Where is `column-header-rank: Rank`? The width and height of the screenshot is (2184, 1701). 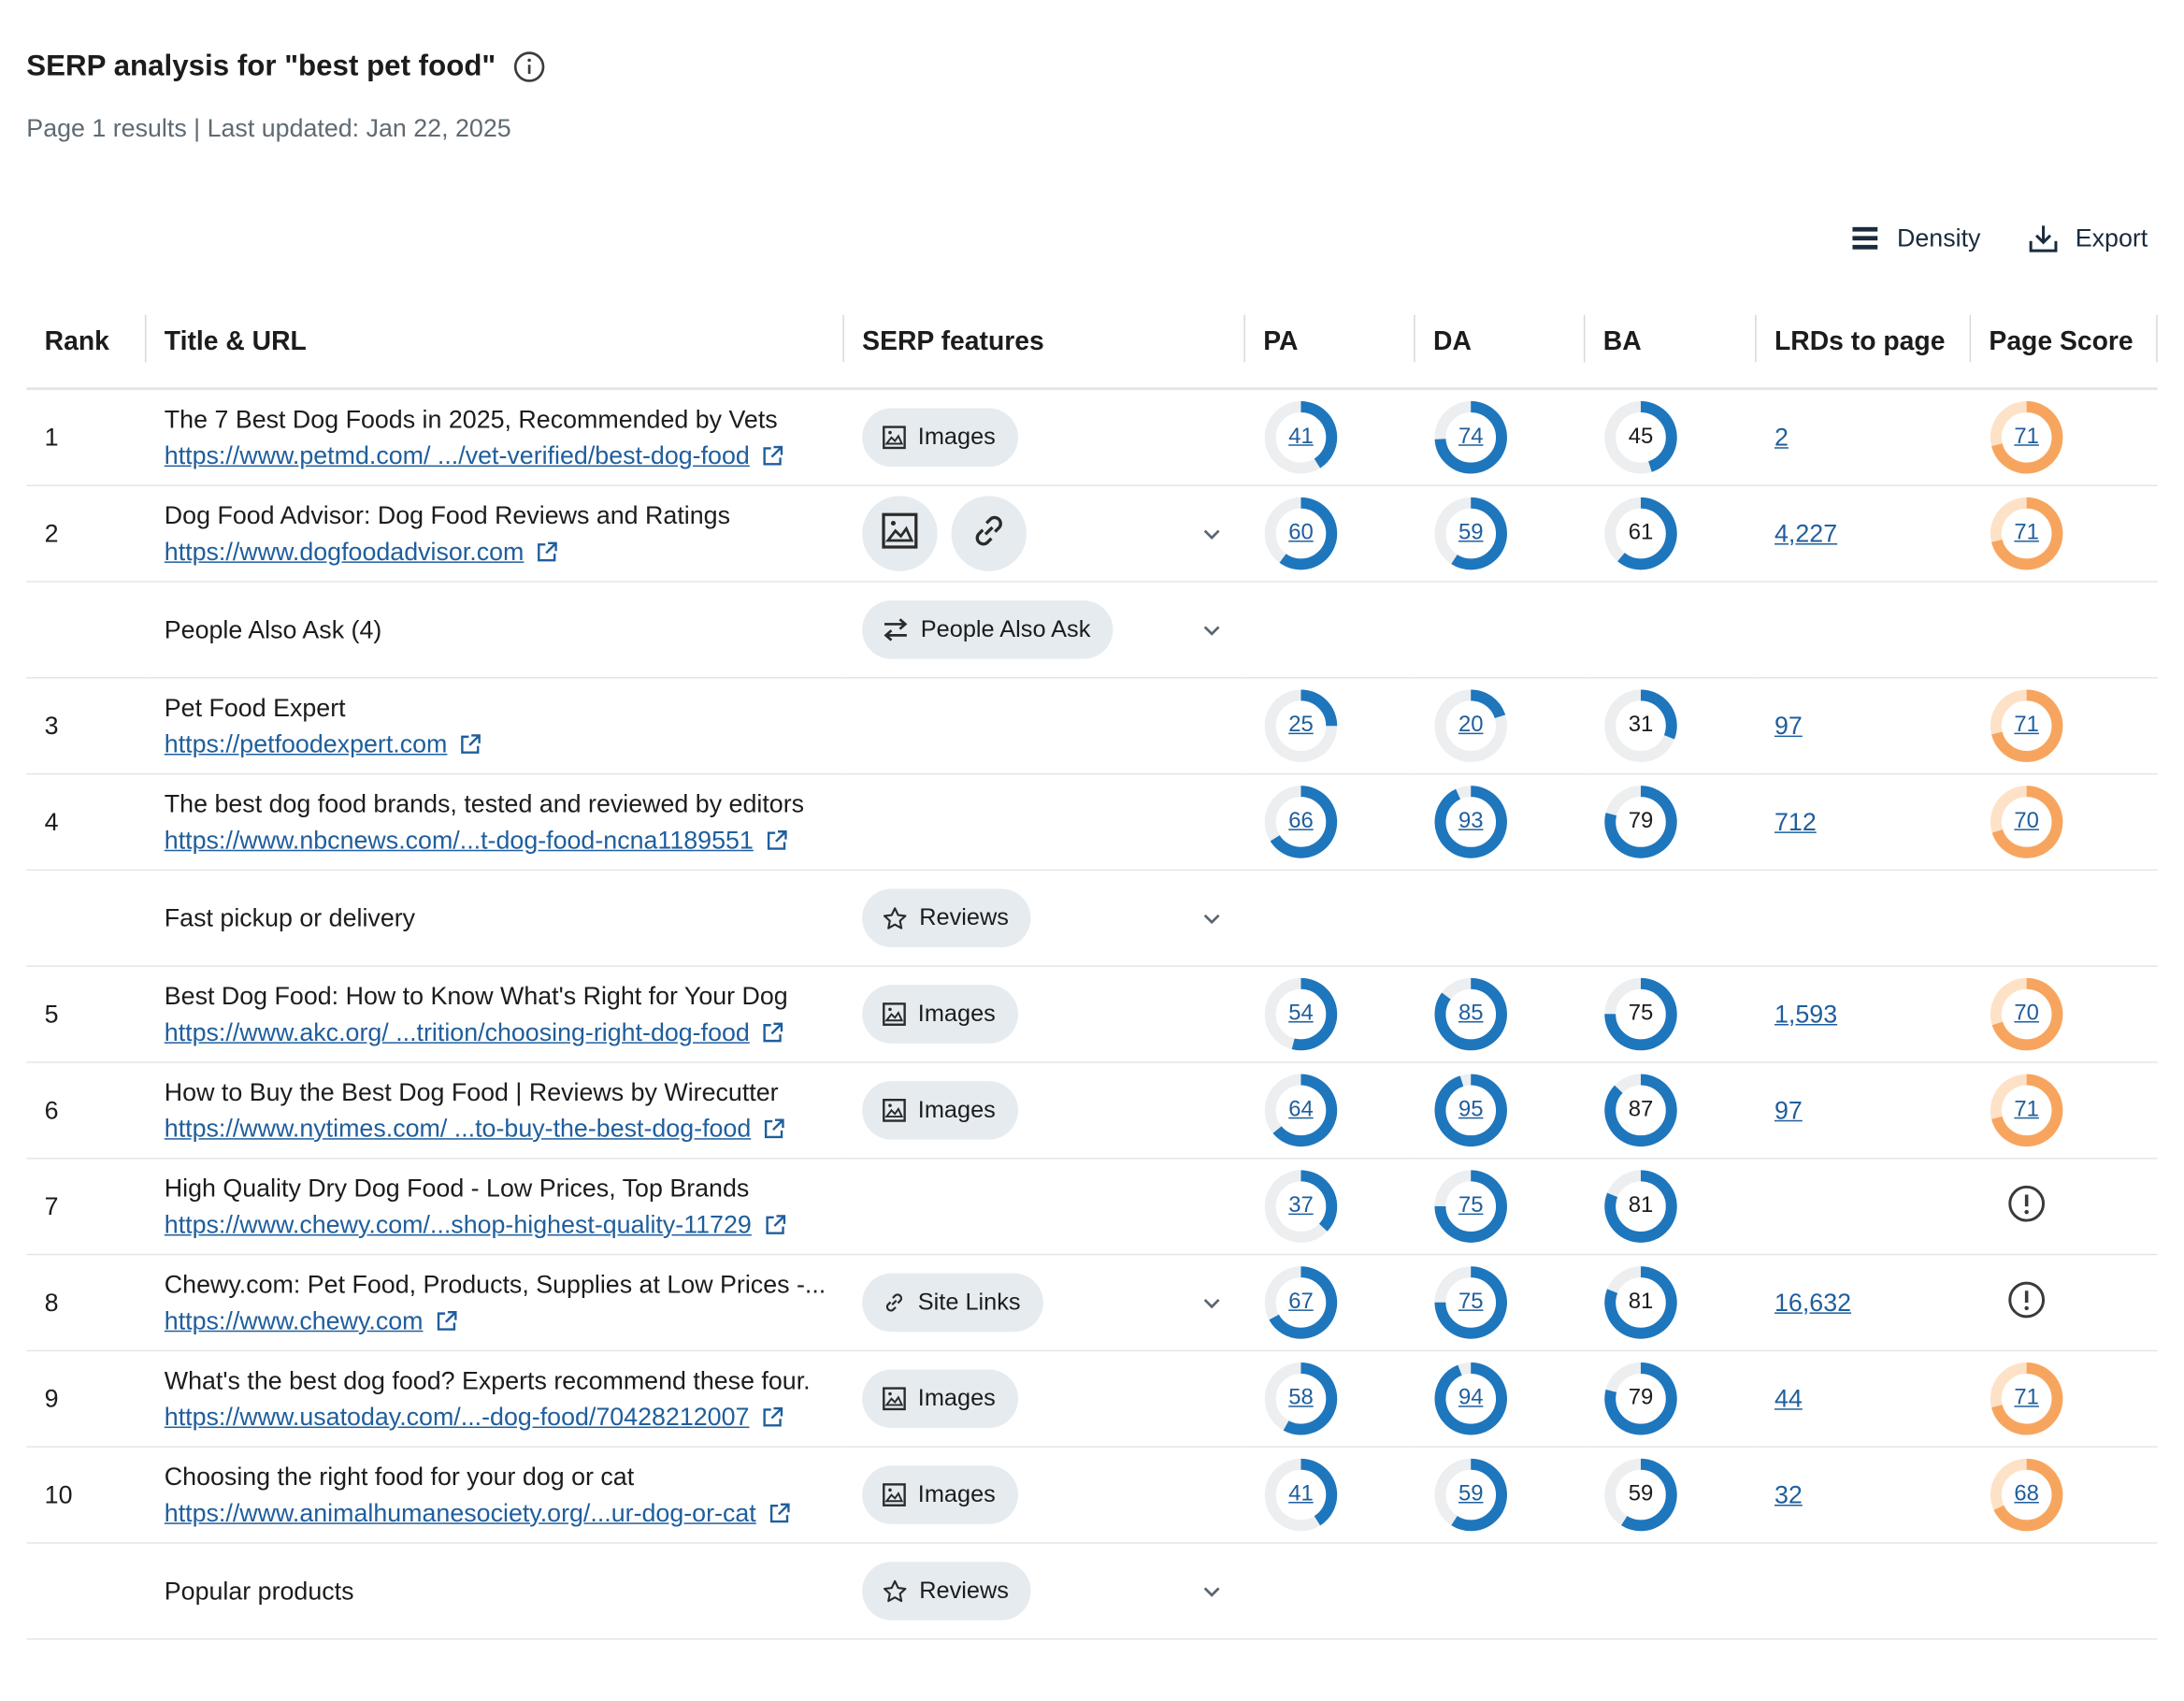
column-header-rank: Rank is located at coordinates (86, 344).